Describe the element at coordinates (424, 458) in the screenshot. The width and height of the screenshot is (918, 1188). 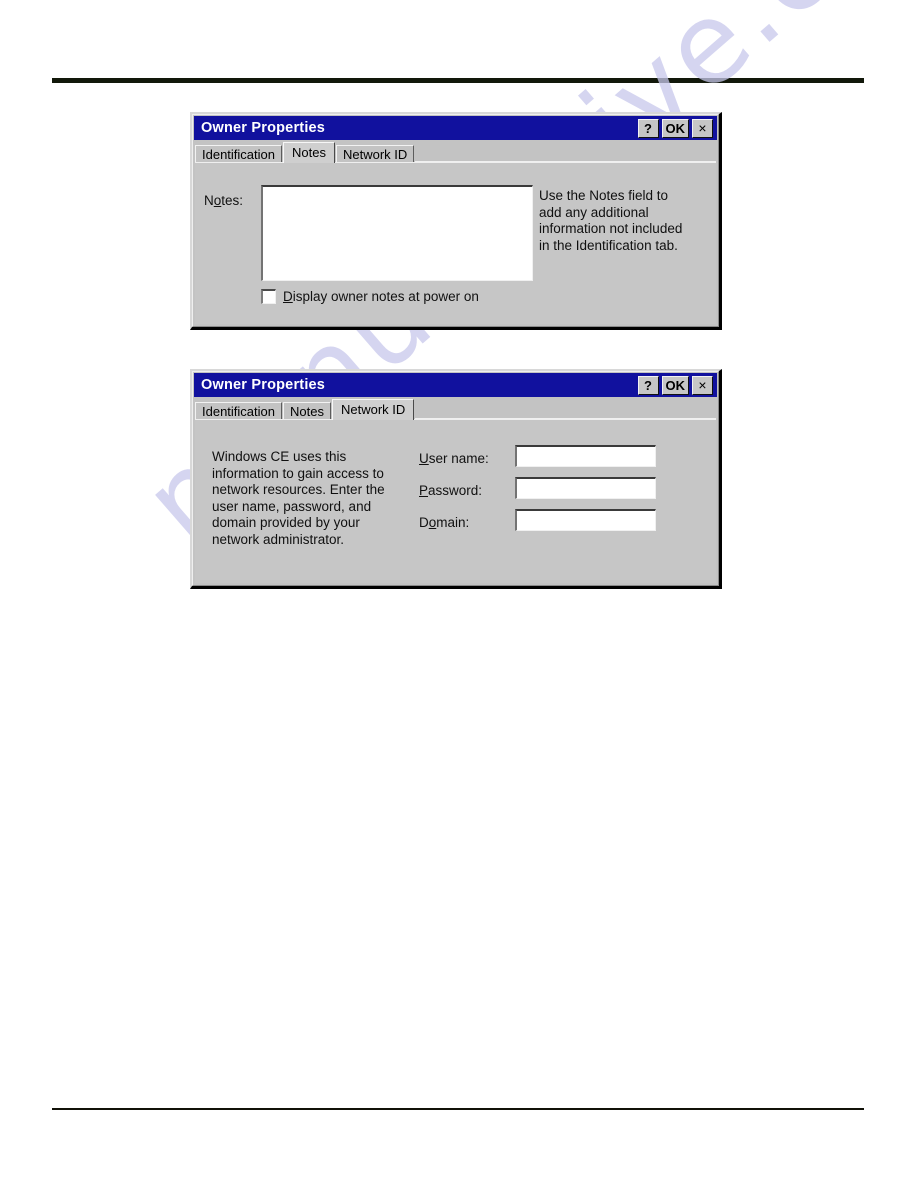
I see `user-name-label-accelerator: U` at that location.